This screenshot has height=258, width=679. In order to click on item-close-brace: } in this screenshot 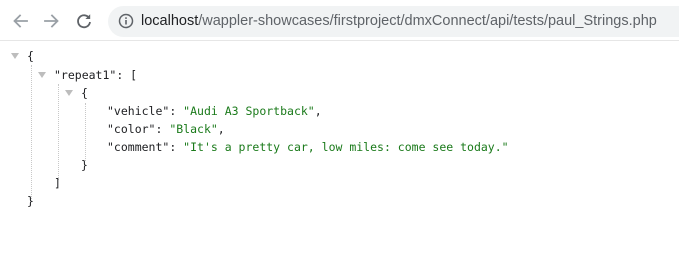, I will do `click(84, 165)`.